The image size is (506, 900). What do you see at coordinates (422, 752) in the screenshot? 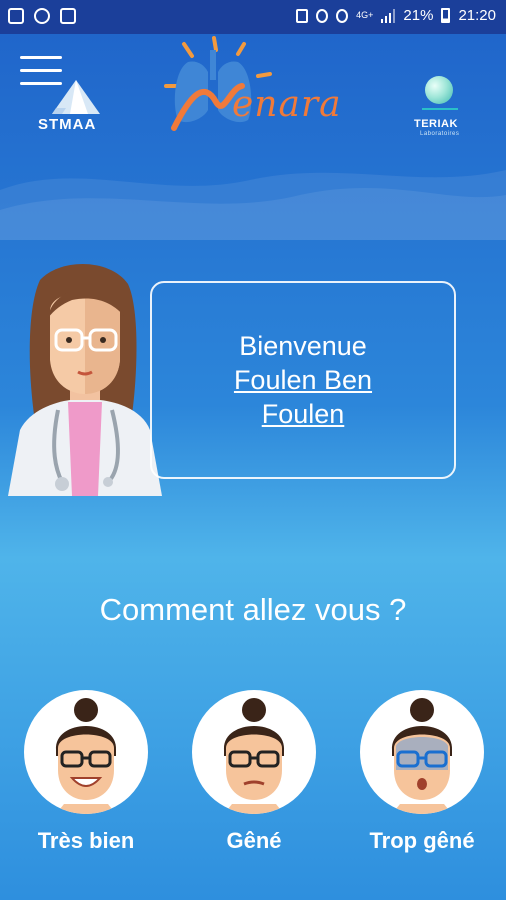
I see `sick-face-icon` at bounding box center [422, 752].